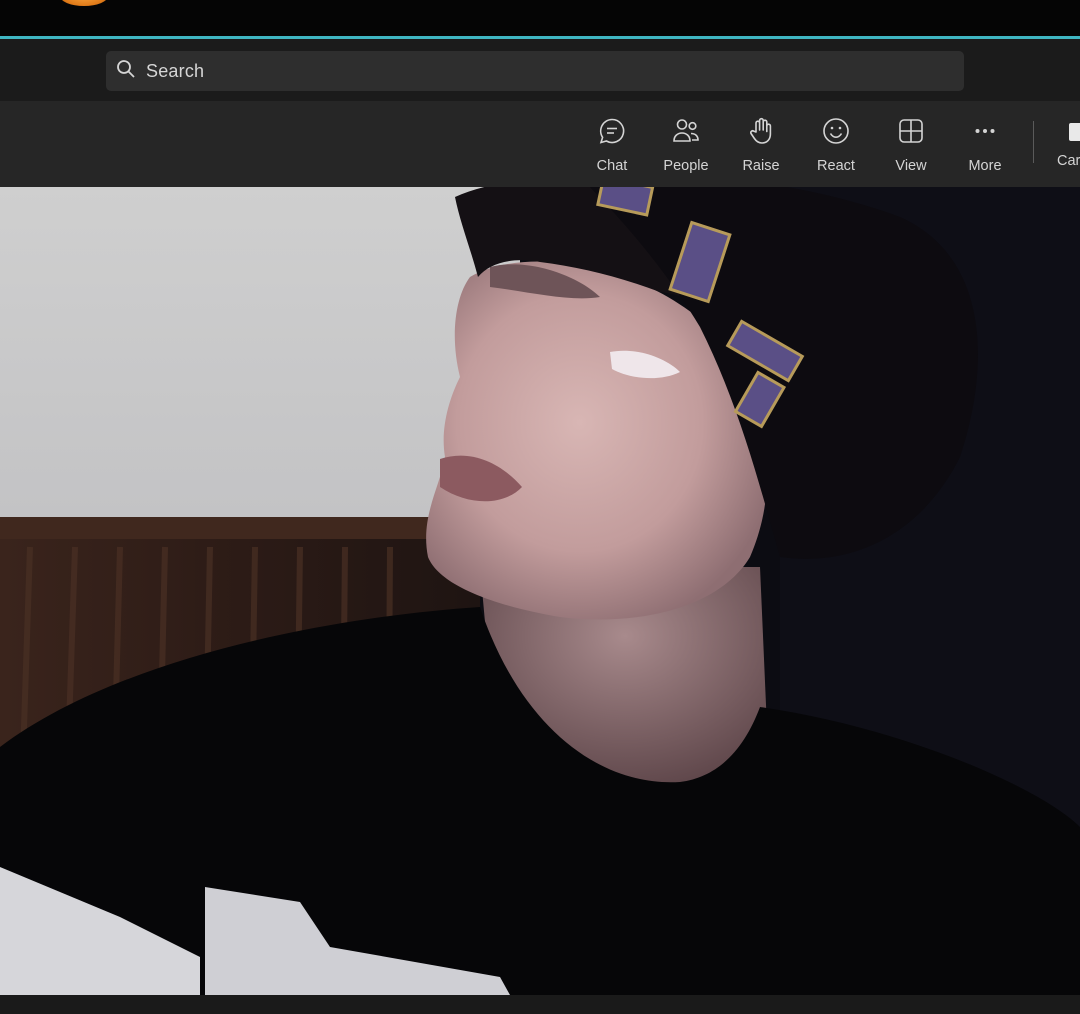 Image resolution: width=1080 pixels, height=1014 pixels. What do you see at coordinates (540, 1004) in the screenshot?
I see `bottom-strip` at bounding box center [540, 1004].